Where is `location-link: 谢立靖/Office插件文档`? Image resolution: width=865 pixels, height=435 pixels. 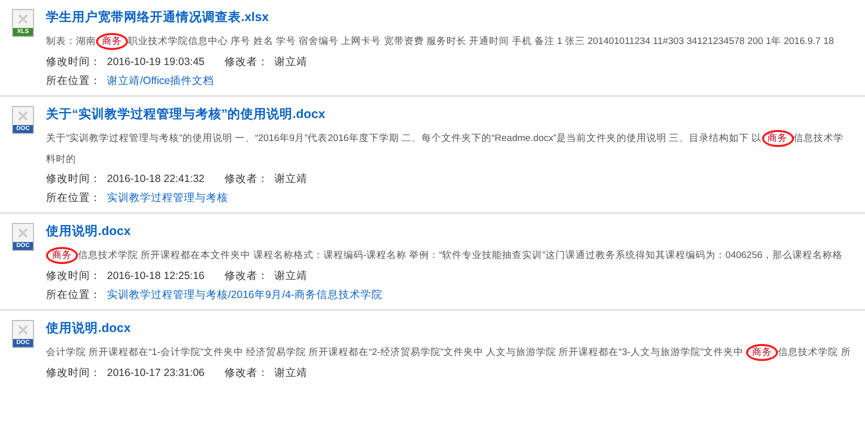 location-link: 谢立靖/Office插件文档 is located at coordinates (160, 81).